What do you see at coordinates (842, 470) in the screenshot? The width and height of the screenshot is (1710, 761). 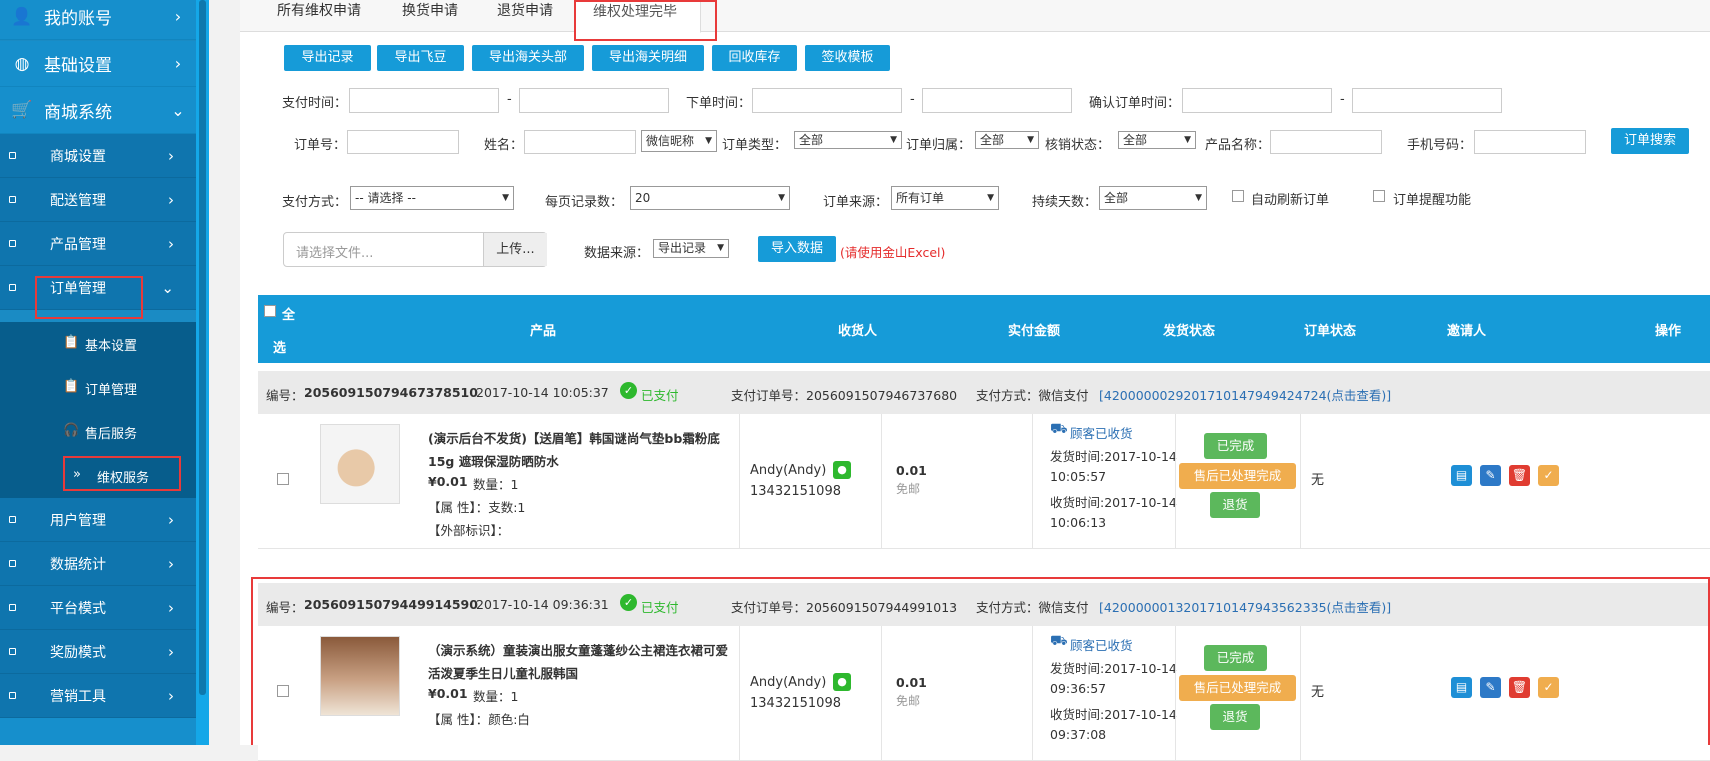 I see `wechat-icon: ●` at bounding box center [842, 470].